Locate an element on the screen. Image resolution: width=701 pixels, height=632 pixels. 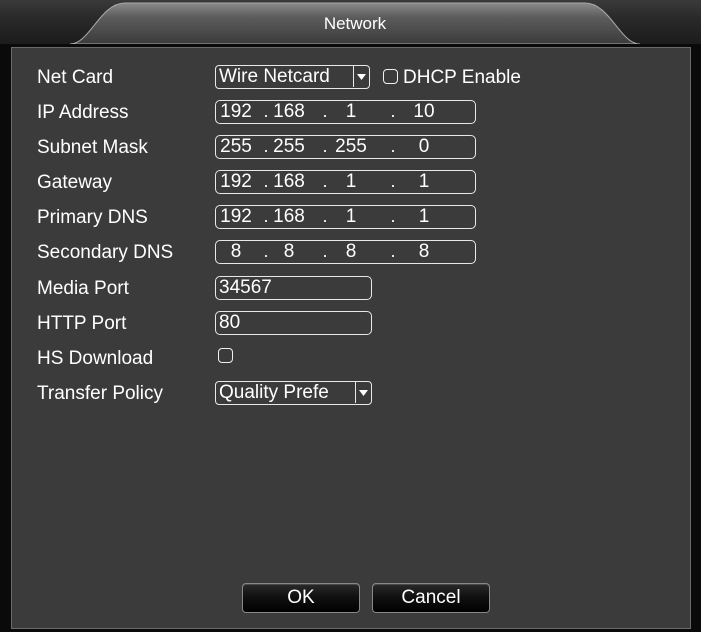
secondary-dns-field: 8 . 8 . 8 . 8 is located at coordinates (345, 252).